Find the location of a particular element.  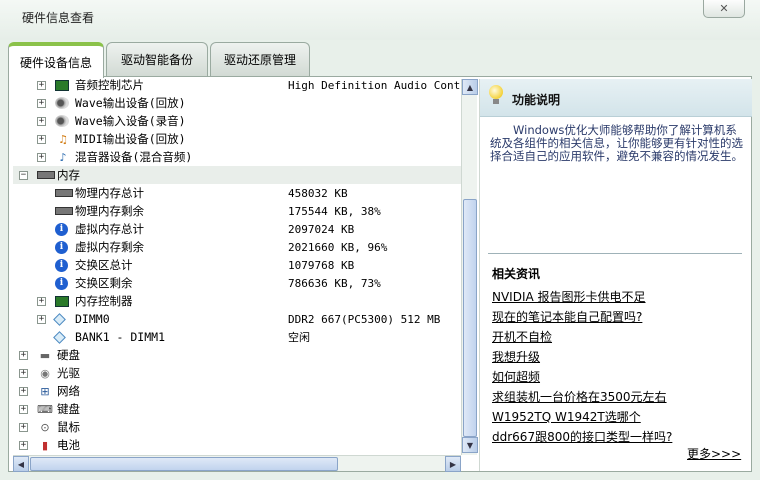

tab-driver-backup: 驱动智能备份 is located at coordinates (157, 59).